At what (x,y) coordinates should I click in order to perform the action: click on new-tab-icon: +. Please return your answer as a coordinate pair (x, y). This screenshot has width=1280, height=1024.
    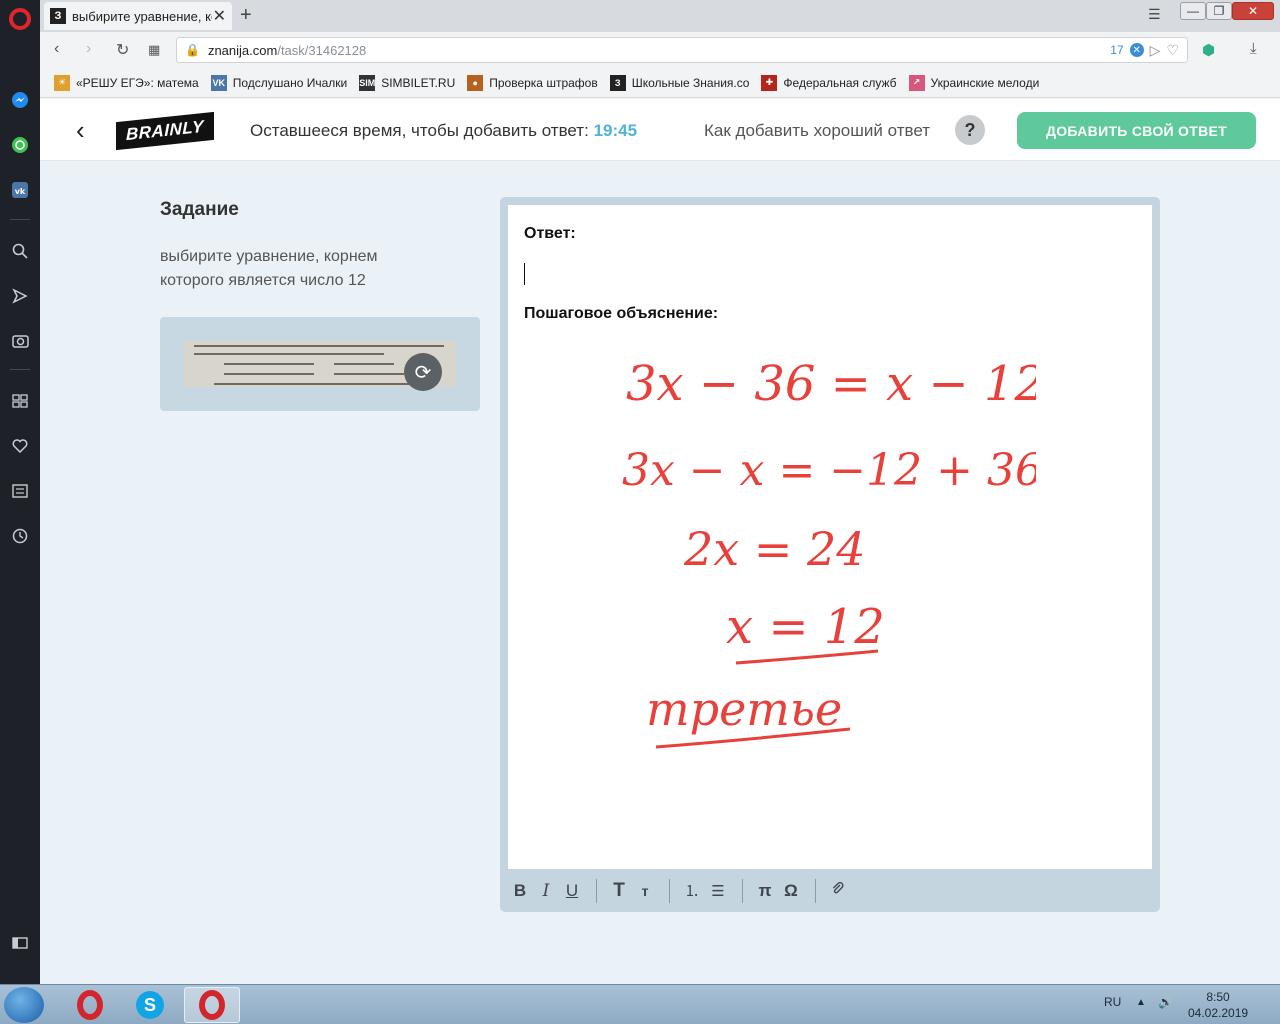
    Looking at the image, I should click on (246, 15).